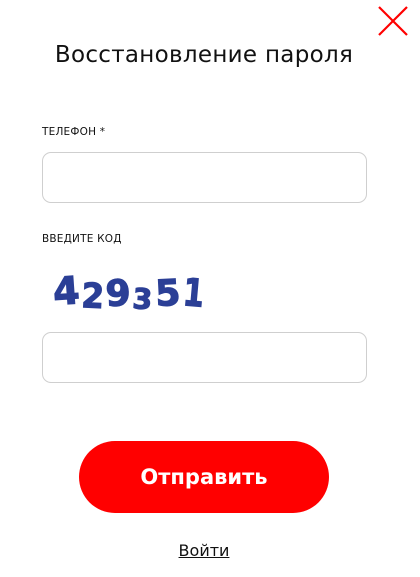 This screenshot has height=577, width=420. What do you see at coordinates (167, 294) in the screenshot?
I see `captcha-char: 5` at bounding box center [167, 294].